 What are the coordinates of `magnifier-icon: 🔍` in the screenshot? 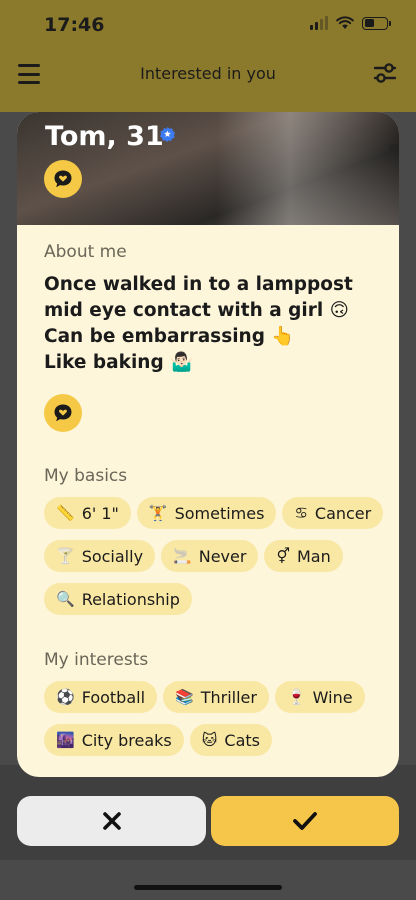 It's located at (65, 598).